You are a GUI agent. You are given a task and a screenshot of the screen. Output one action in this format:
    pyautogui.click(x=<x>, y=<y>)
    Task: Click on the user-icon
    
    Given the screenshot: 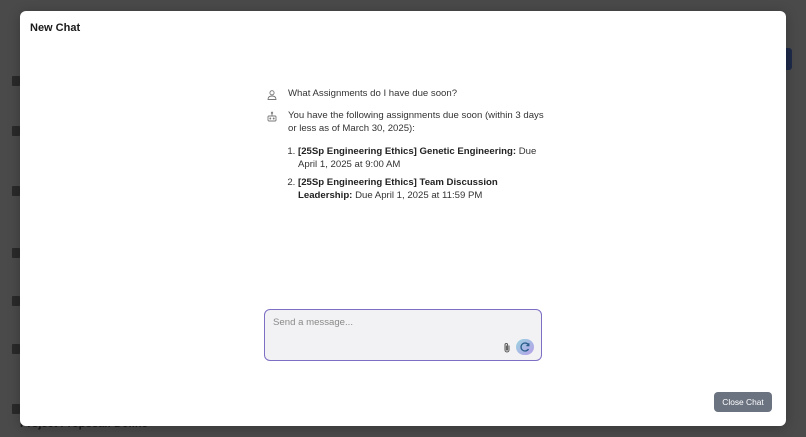 What is the action you would take?
    pyautogui.click(x=272, y=95)
    